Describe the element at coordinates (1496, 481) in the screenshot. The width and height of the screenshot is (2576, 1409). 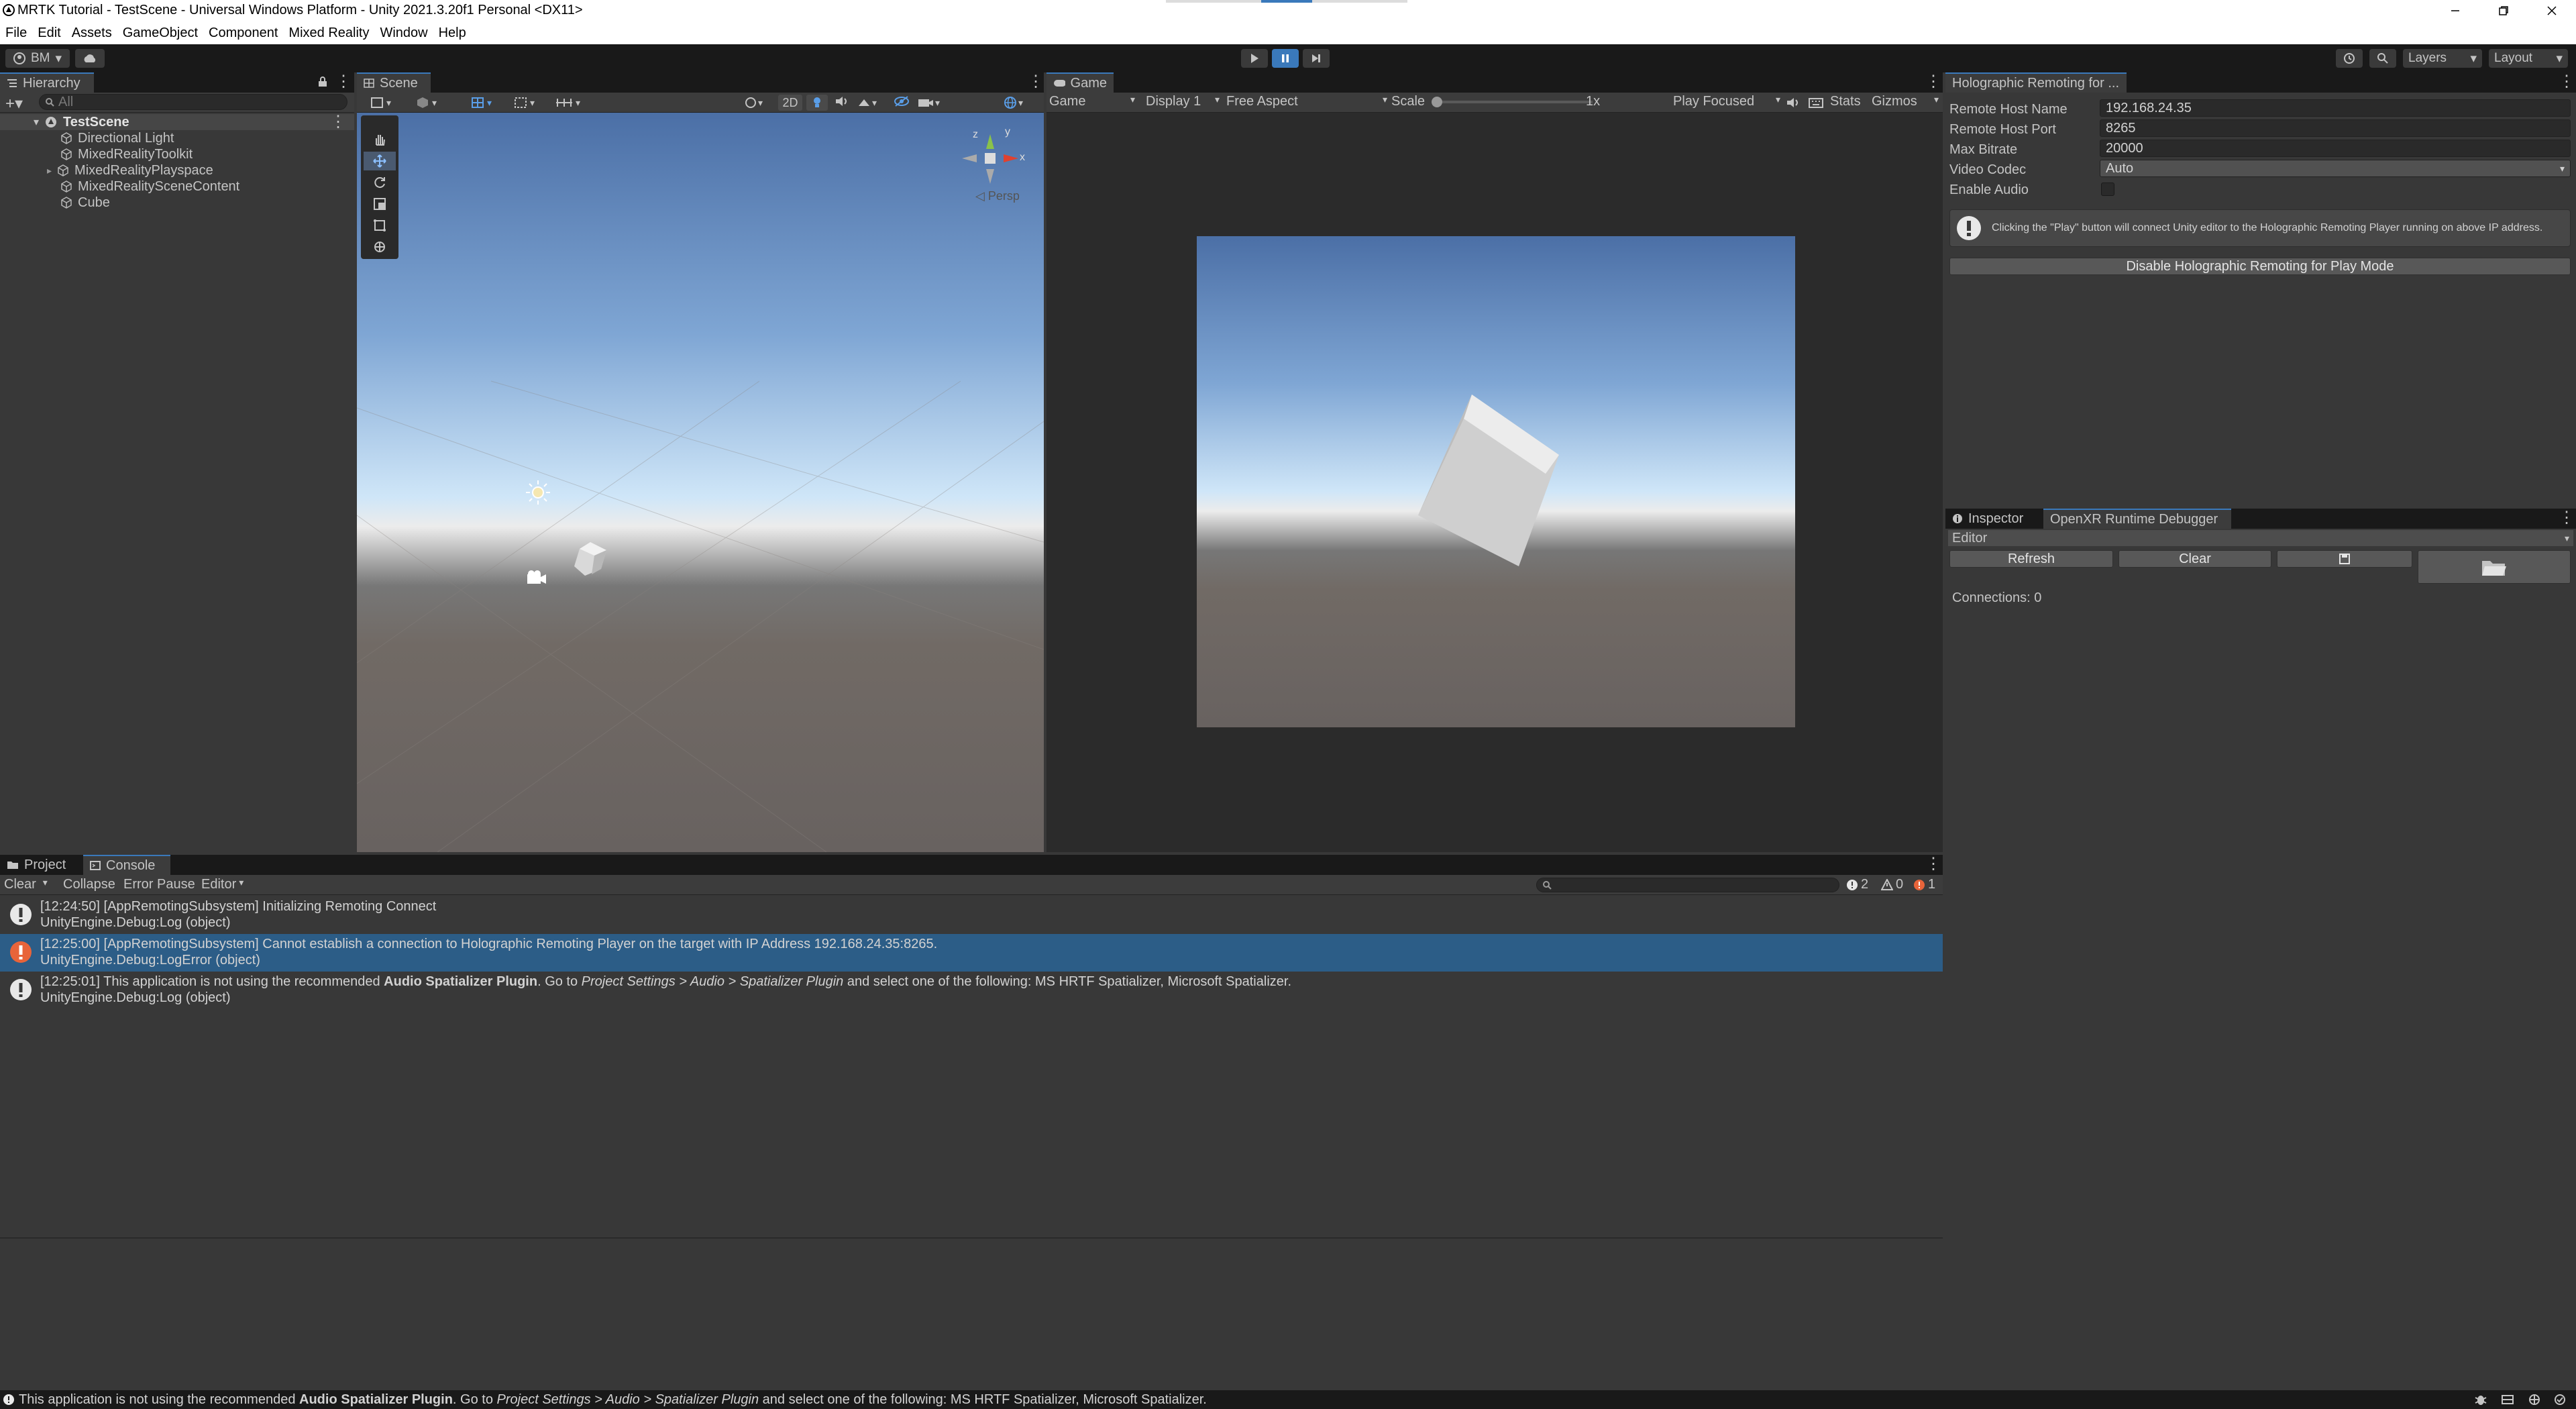
I see `game-viewport` at that location.